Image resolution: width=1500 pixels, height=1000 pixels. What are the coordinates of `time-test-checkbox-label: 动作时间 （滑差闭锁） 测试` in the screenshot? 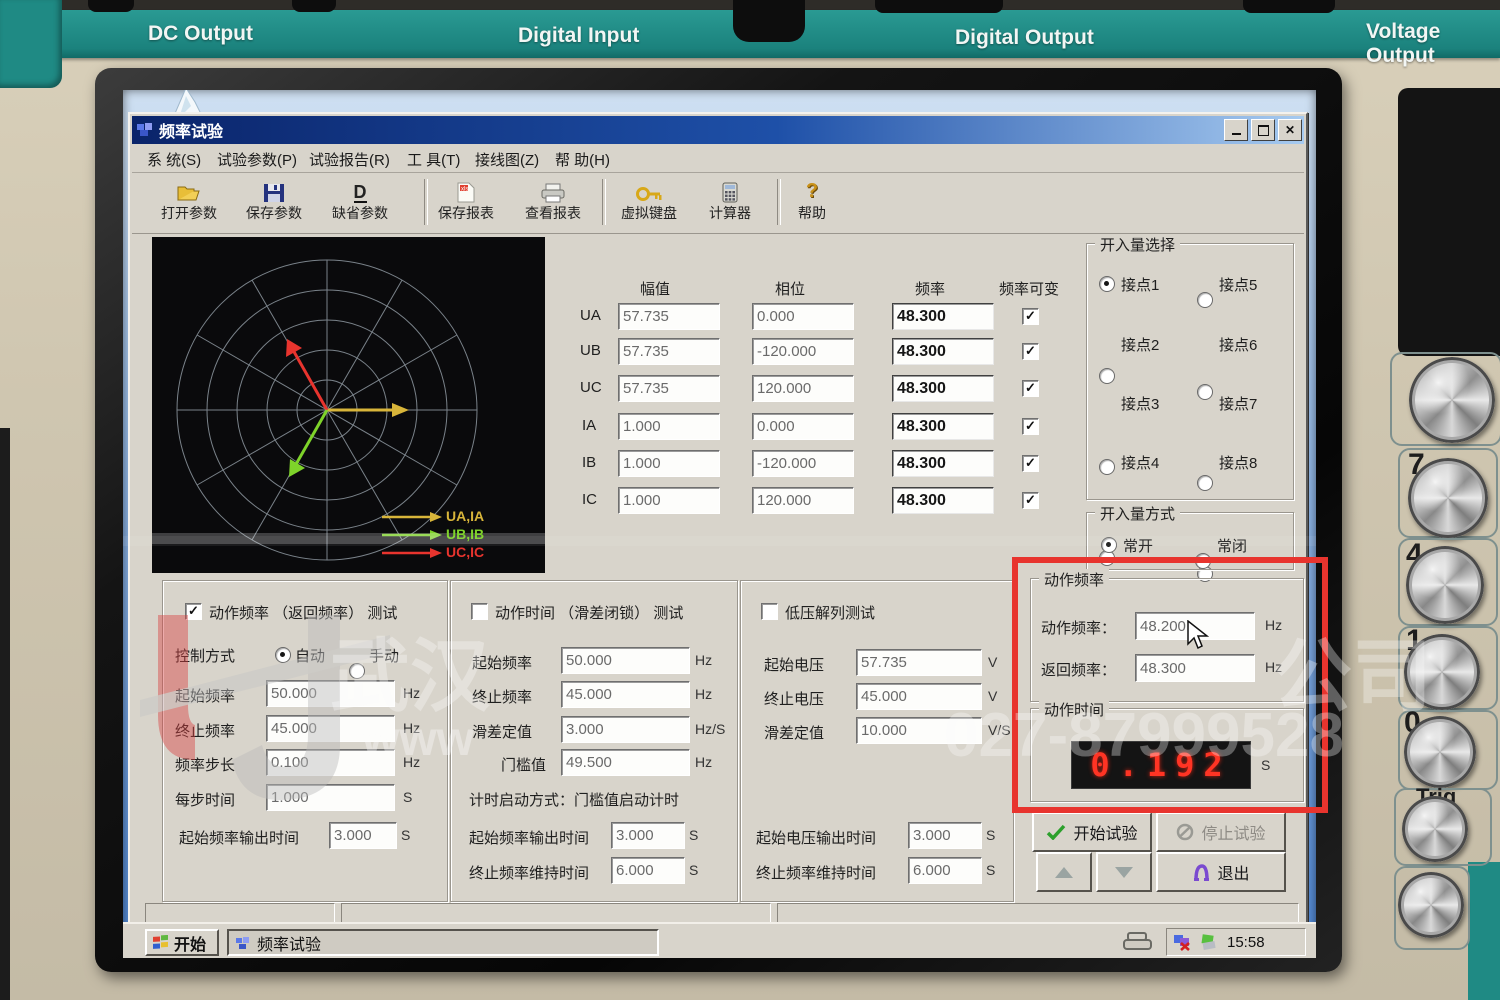 It's located at (589, 612).